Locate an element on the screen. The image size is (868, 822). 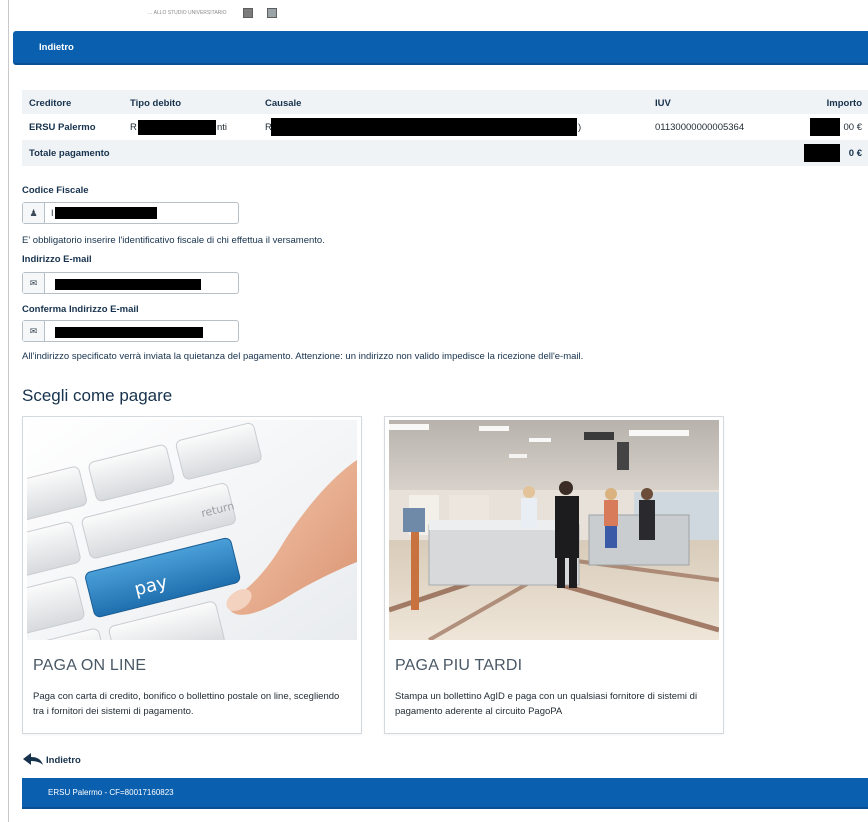
email-field: ✉ is located at coordinates (130, 283).